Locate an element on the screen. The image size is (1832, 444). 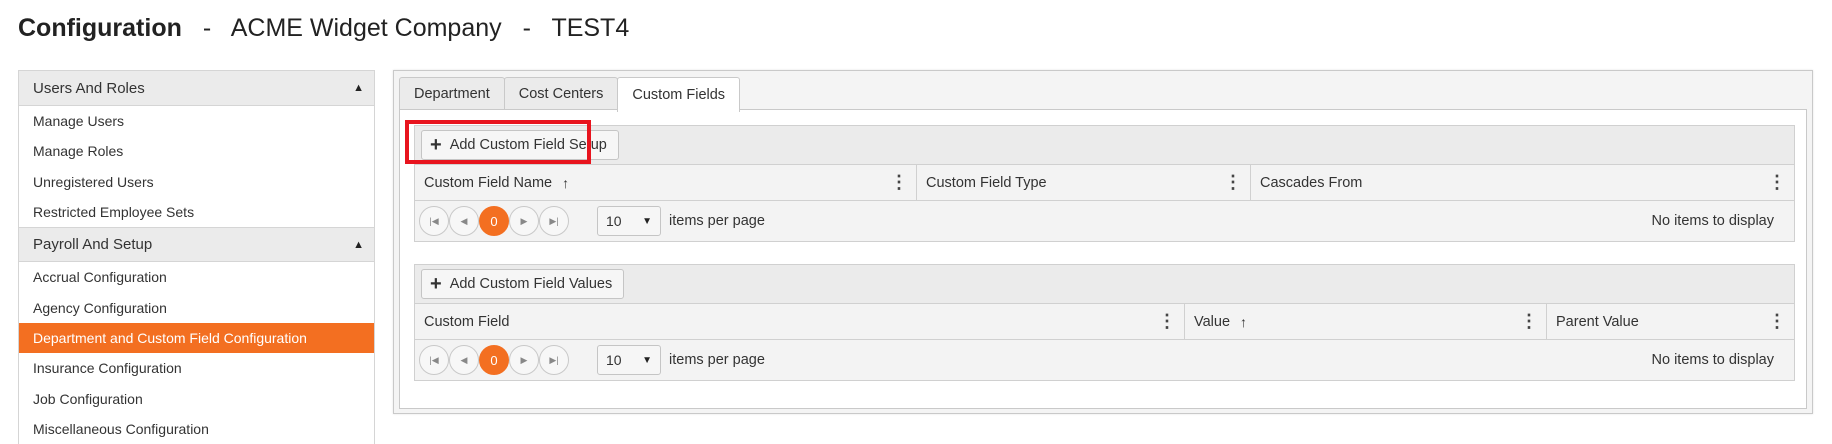
column-label: Custom Field Type is located at coordinates (986, 182).